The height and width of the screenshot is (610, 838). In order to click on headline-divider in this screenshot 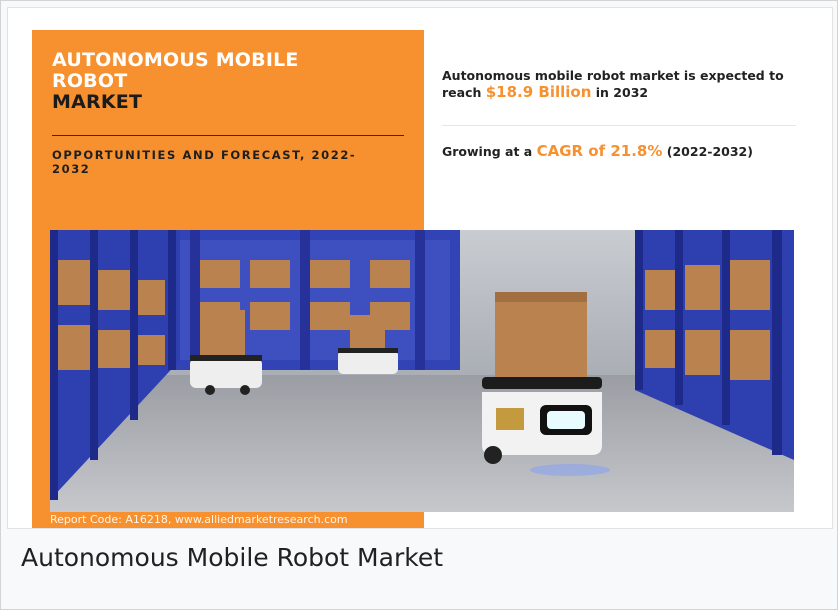, I will do `click(228, 135)`.